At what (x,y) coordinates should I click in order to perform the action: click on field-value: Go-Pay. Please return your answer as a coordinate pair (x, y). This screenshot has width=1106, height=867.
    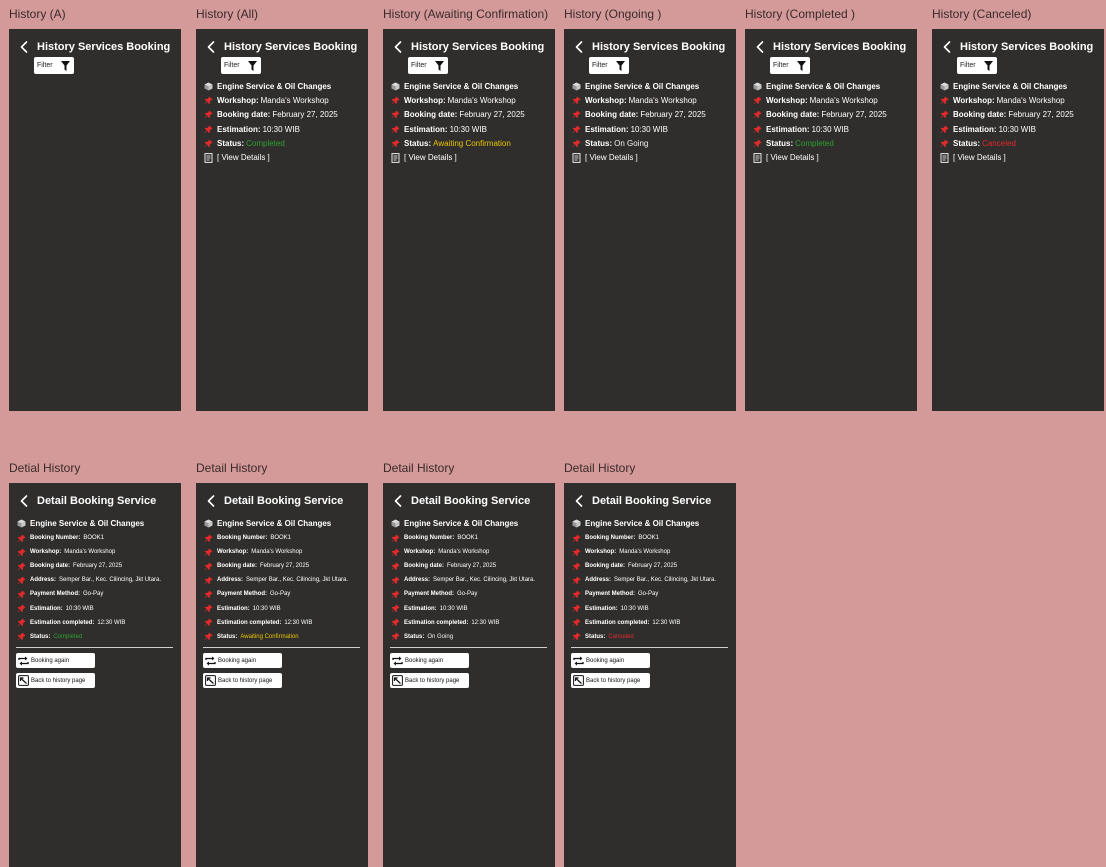
    Looking at the image, I should click on (467, 594).